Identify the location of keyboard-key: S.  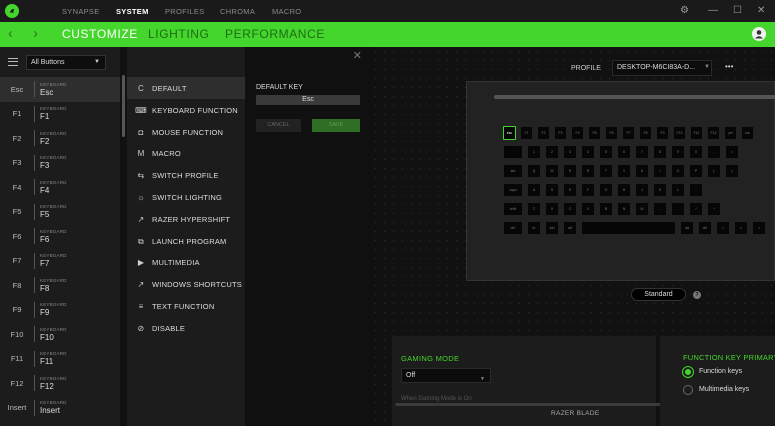
(552, 190).